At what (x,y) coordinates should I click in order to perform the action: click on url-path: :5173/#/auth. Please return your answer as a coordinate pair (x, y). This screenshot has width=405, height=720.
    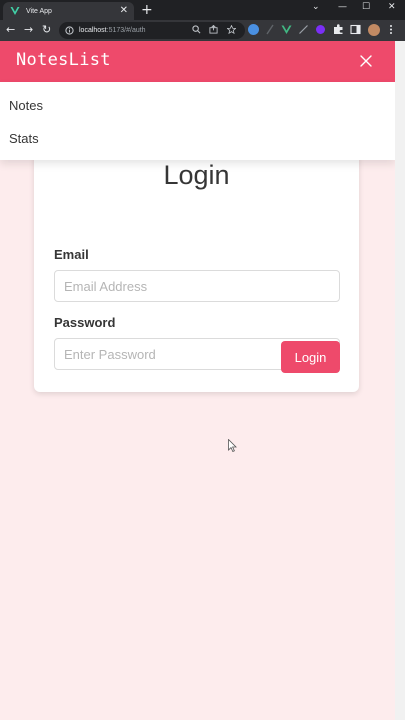
    Looking at the image, I should click on (126, 30).